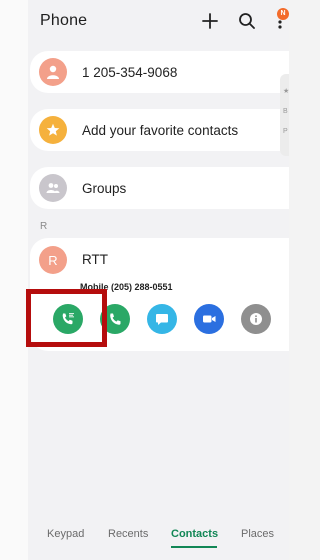  I want to click on contact-row-number: 1 205-354-9068, so click(159, 72).